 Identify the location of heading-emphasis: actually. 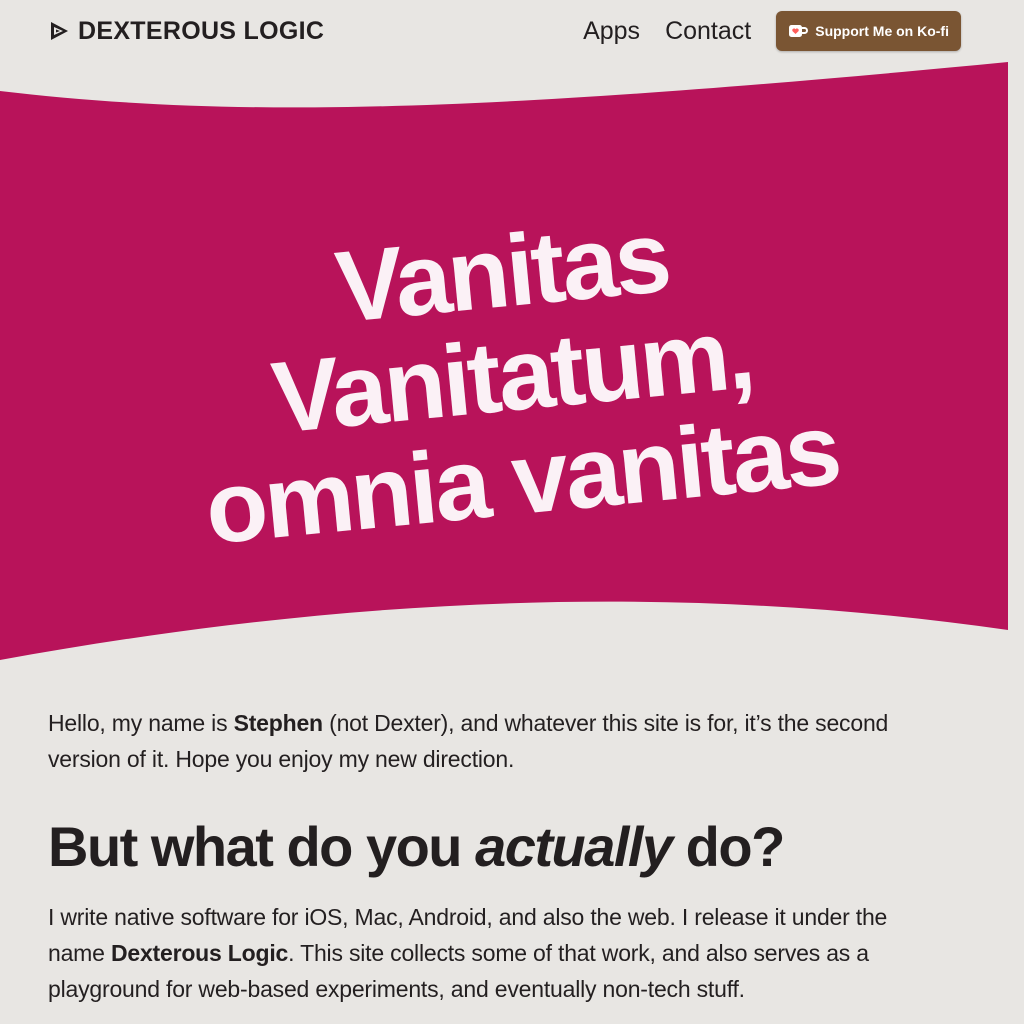
(574, 846).